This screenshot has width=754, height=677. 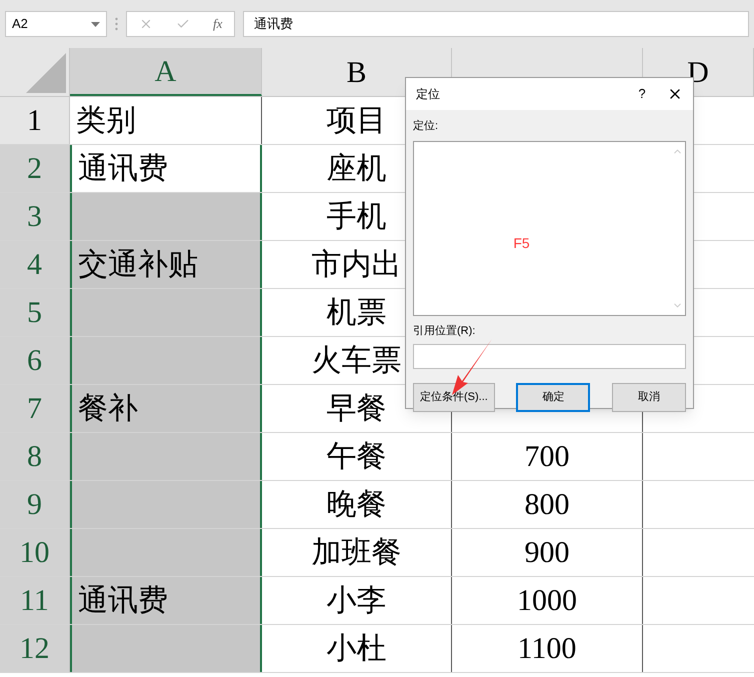 What do you see at coordinates (521, 243) in the screenshot?
I see `annotation-text: F5` at bounding box center [521, 243].